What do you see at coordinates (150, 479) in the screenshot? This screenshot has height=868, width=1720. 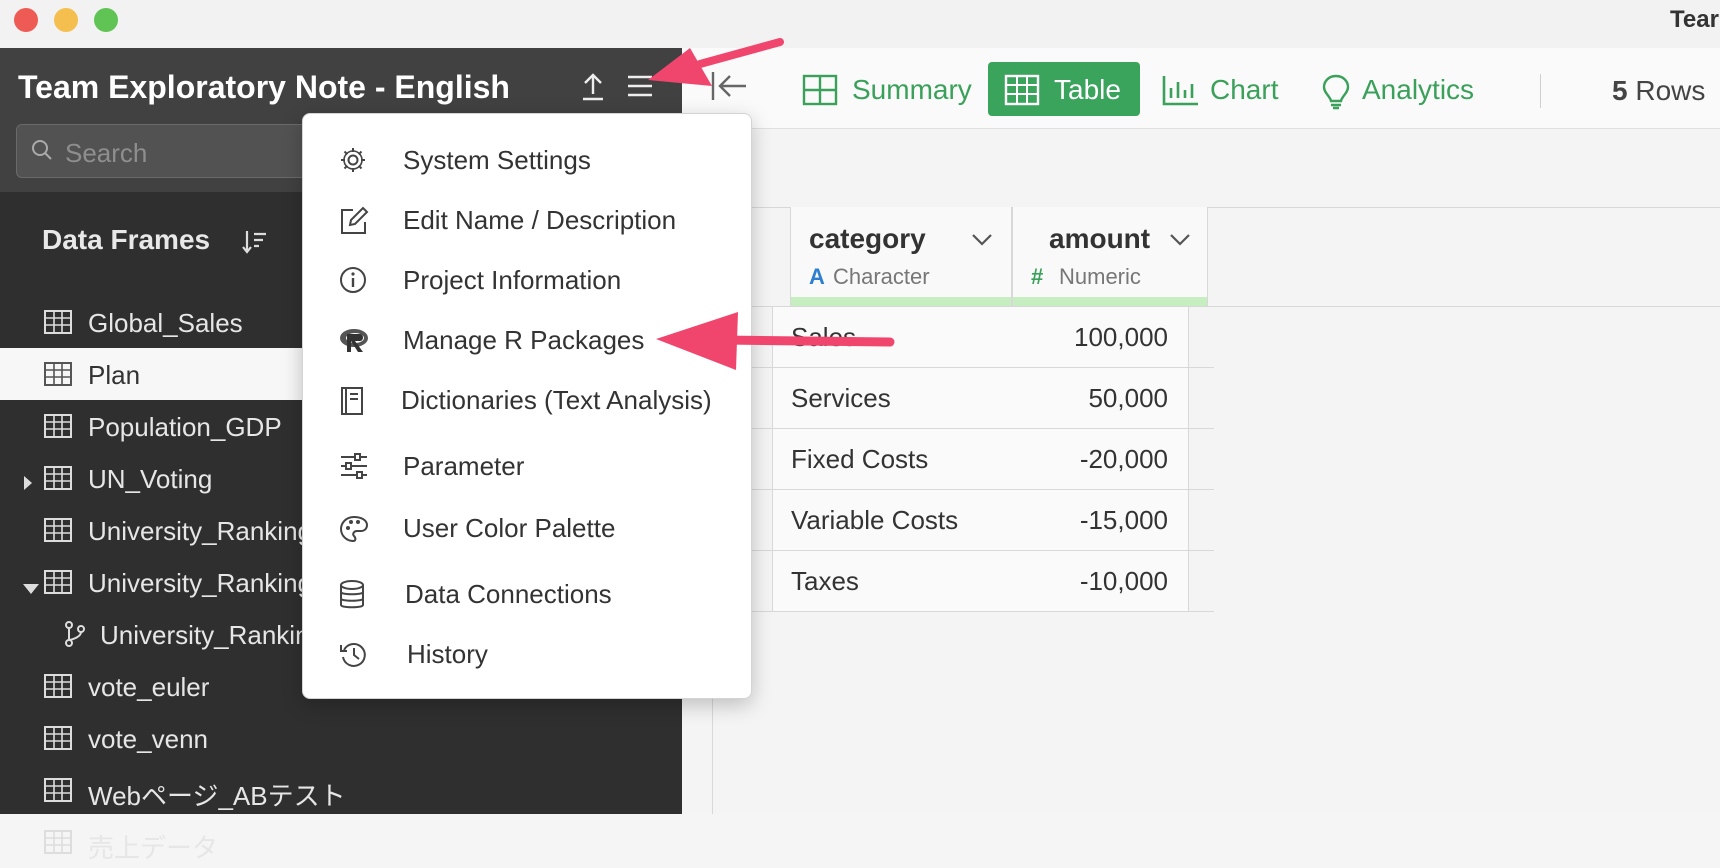 I see `data-frame-label: UN_Voting` at bounding box center [150, 479].